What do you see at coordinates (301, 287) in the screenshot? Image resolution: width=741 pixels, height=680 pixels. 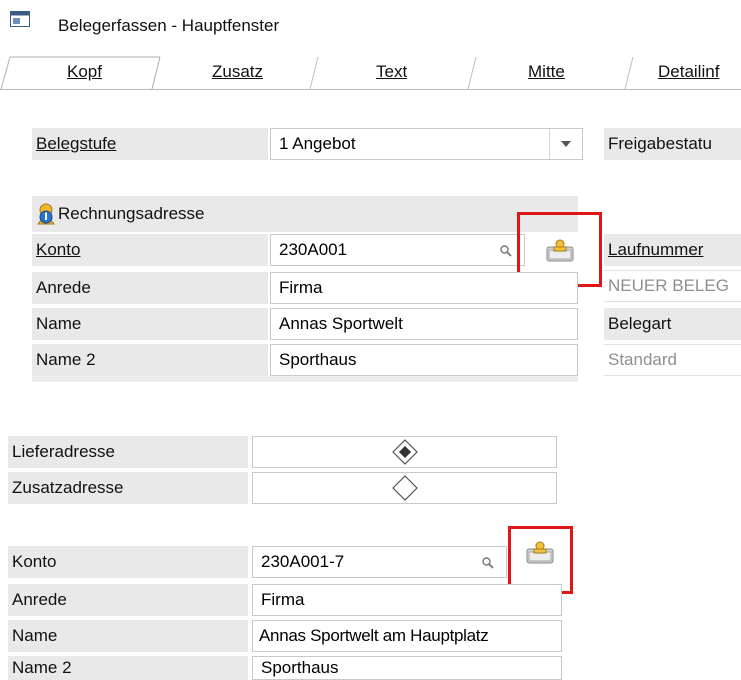 I see `rechnung-anrede-value: Firma` at bounding box center [301, 287].